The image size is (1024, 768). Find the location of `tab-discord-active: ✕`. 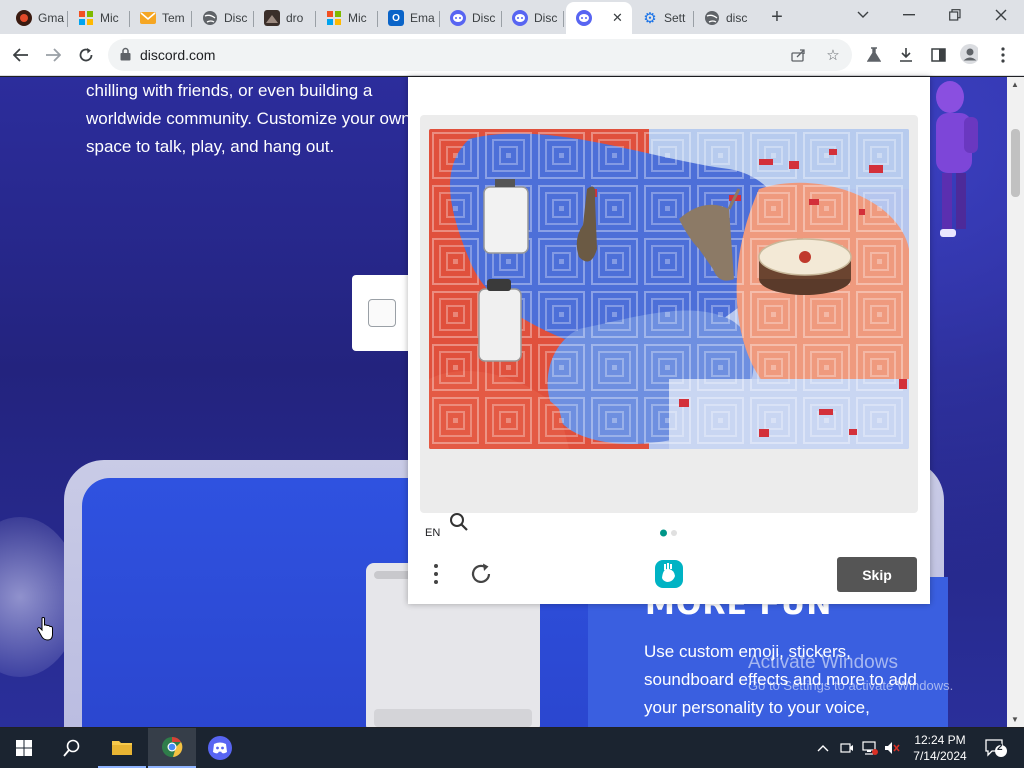

tab-discord-active: ✕ is located at coordinates (599, 18).